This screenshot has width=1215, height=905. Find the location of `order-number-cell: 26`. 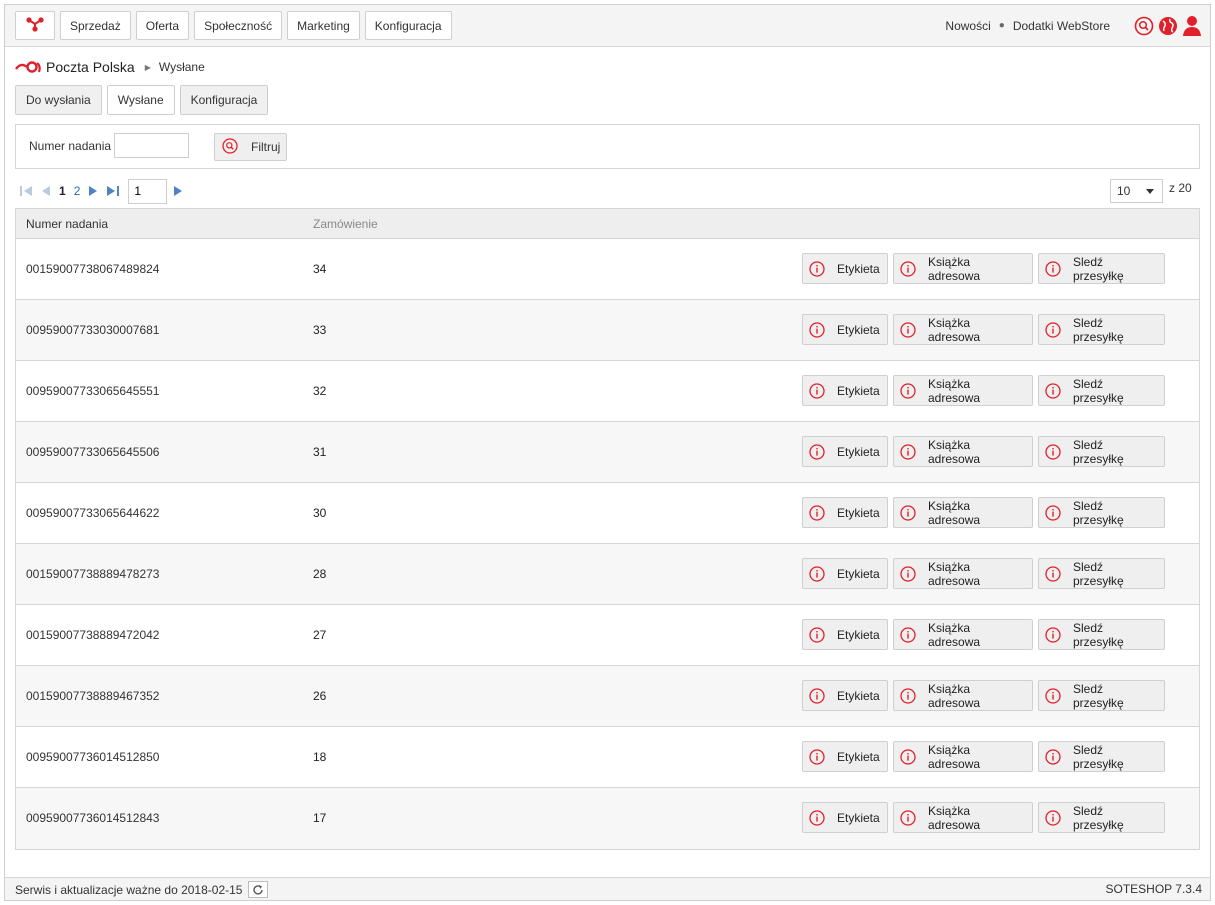

order-number-cell: 26 is located at coordinates (319, 696).